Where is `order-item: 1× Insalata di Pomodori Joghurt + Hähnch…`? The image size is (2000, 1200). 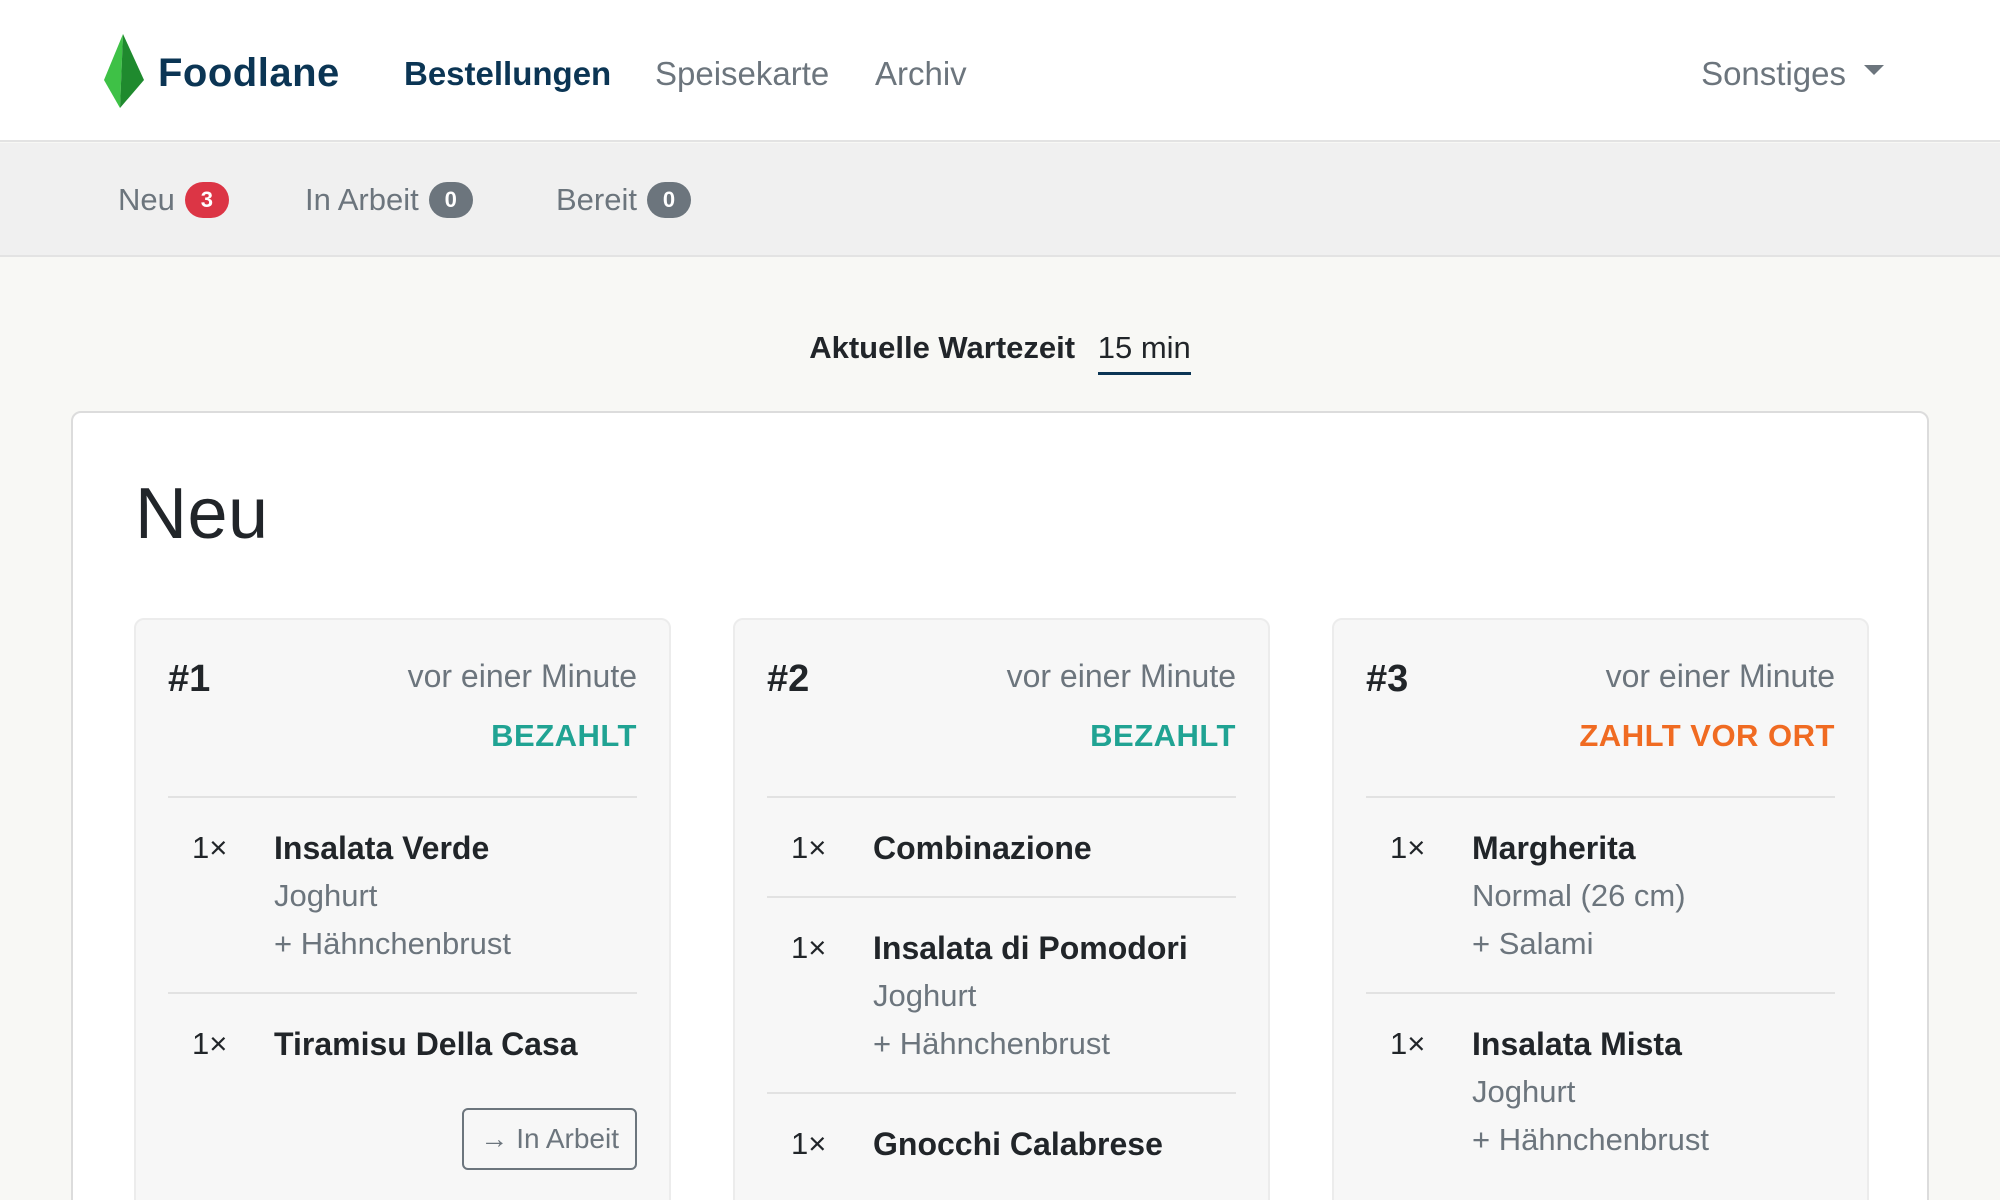
order-item: 1× Insalata di Pomodori Joghurt + Hähnch… is located at coordinates (1001, 994).